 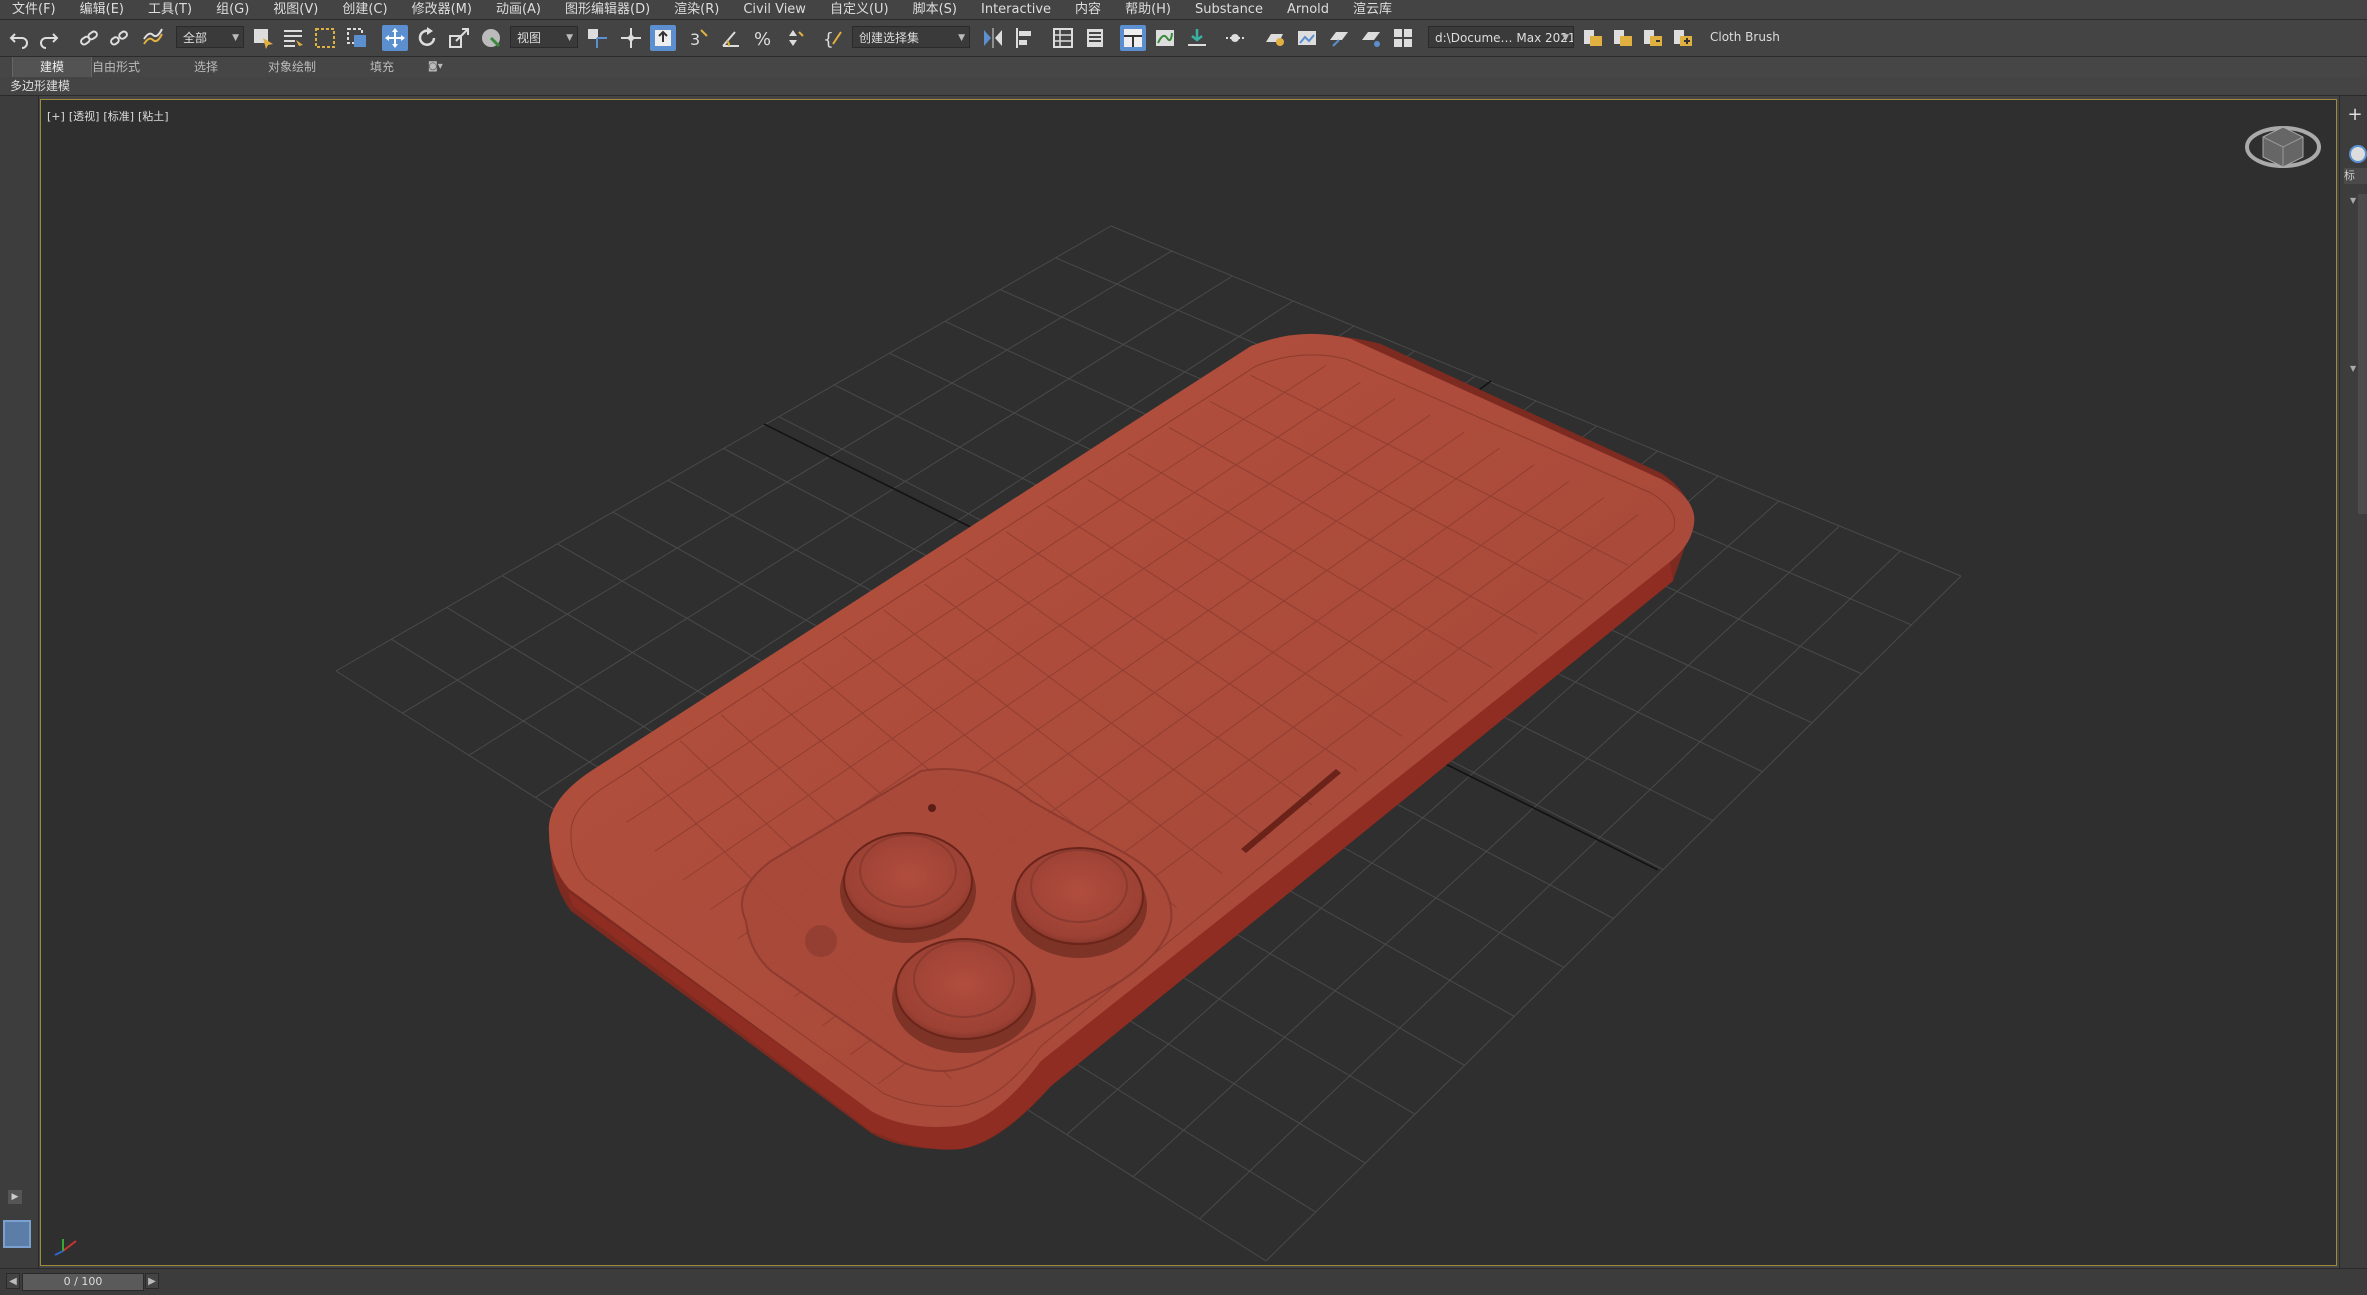 What do you see at coordinates (49, 38) in the screenshot?
I see `redo-icon` at bounding box center [49, 38].